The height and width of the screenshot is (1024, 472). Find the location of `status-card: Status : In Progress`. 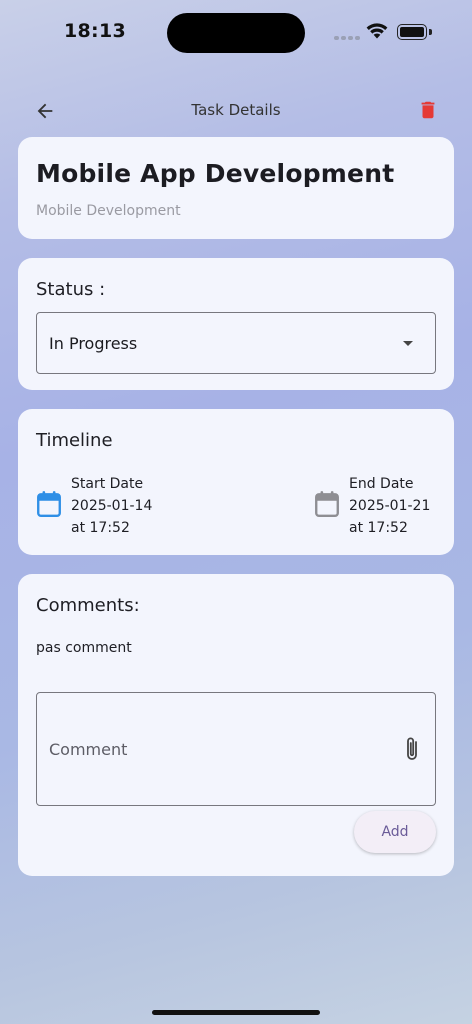

status-card: Status : In Progress is located at coordinates (236, 324).